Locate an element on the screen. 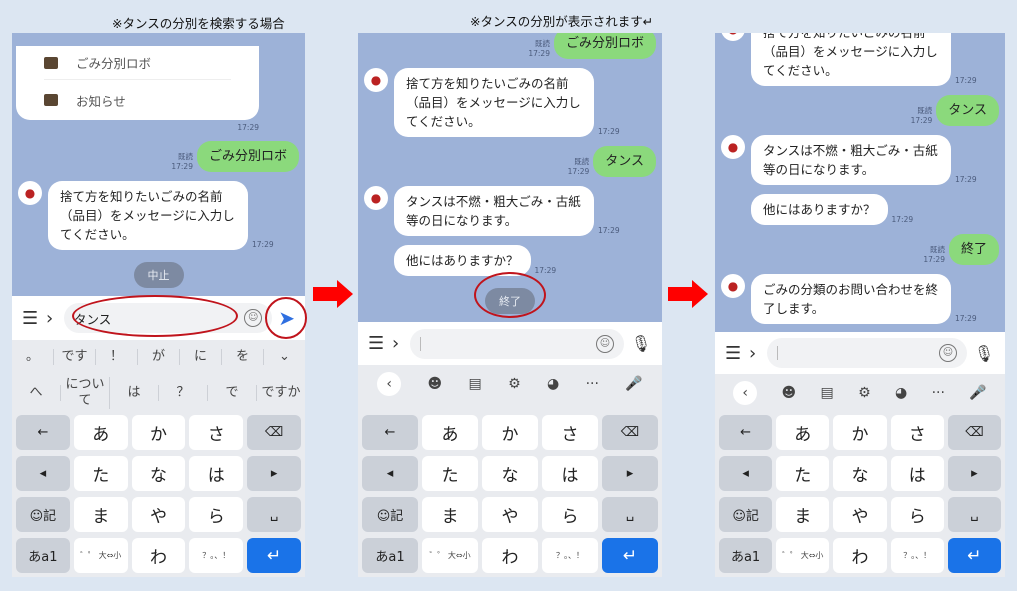 Image resolution: width=1017 pixels, height=591 pixels. suggestion-item: で is located at coordinates (232, 393).